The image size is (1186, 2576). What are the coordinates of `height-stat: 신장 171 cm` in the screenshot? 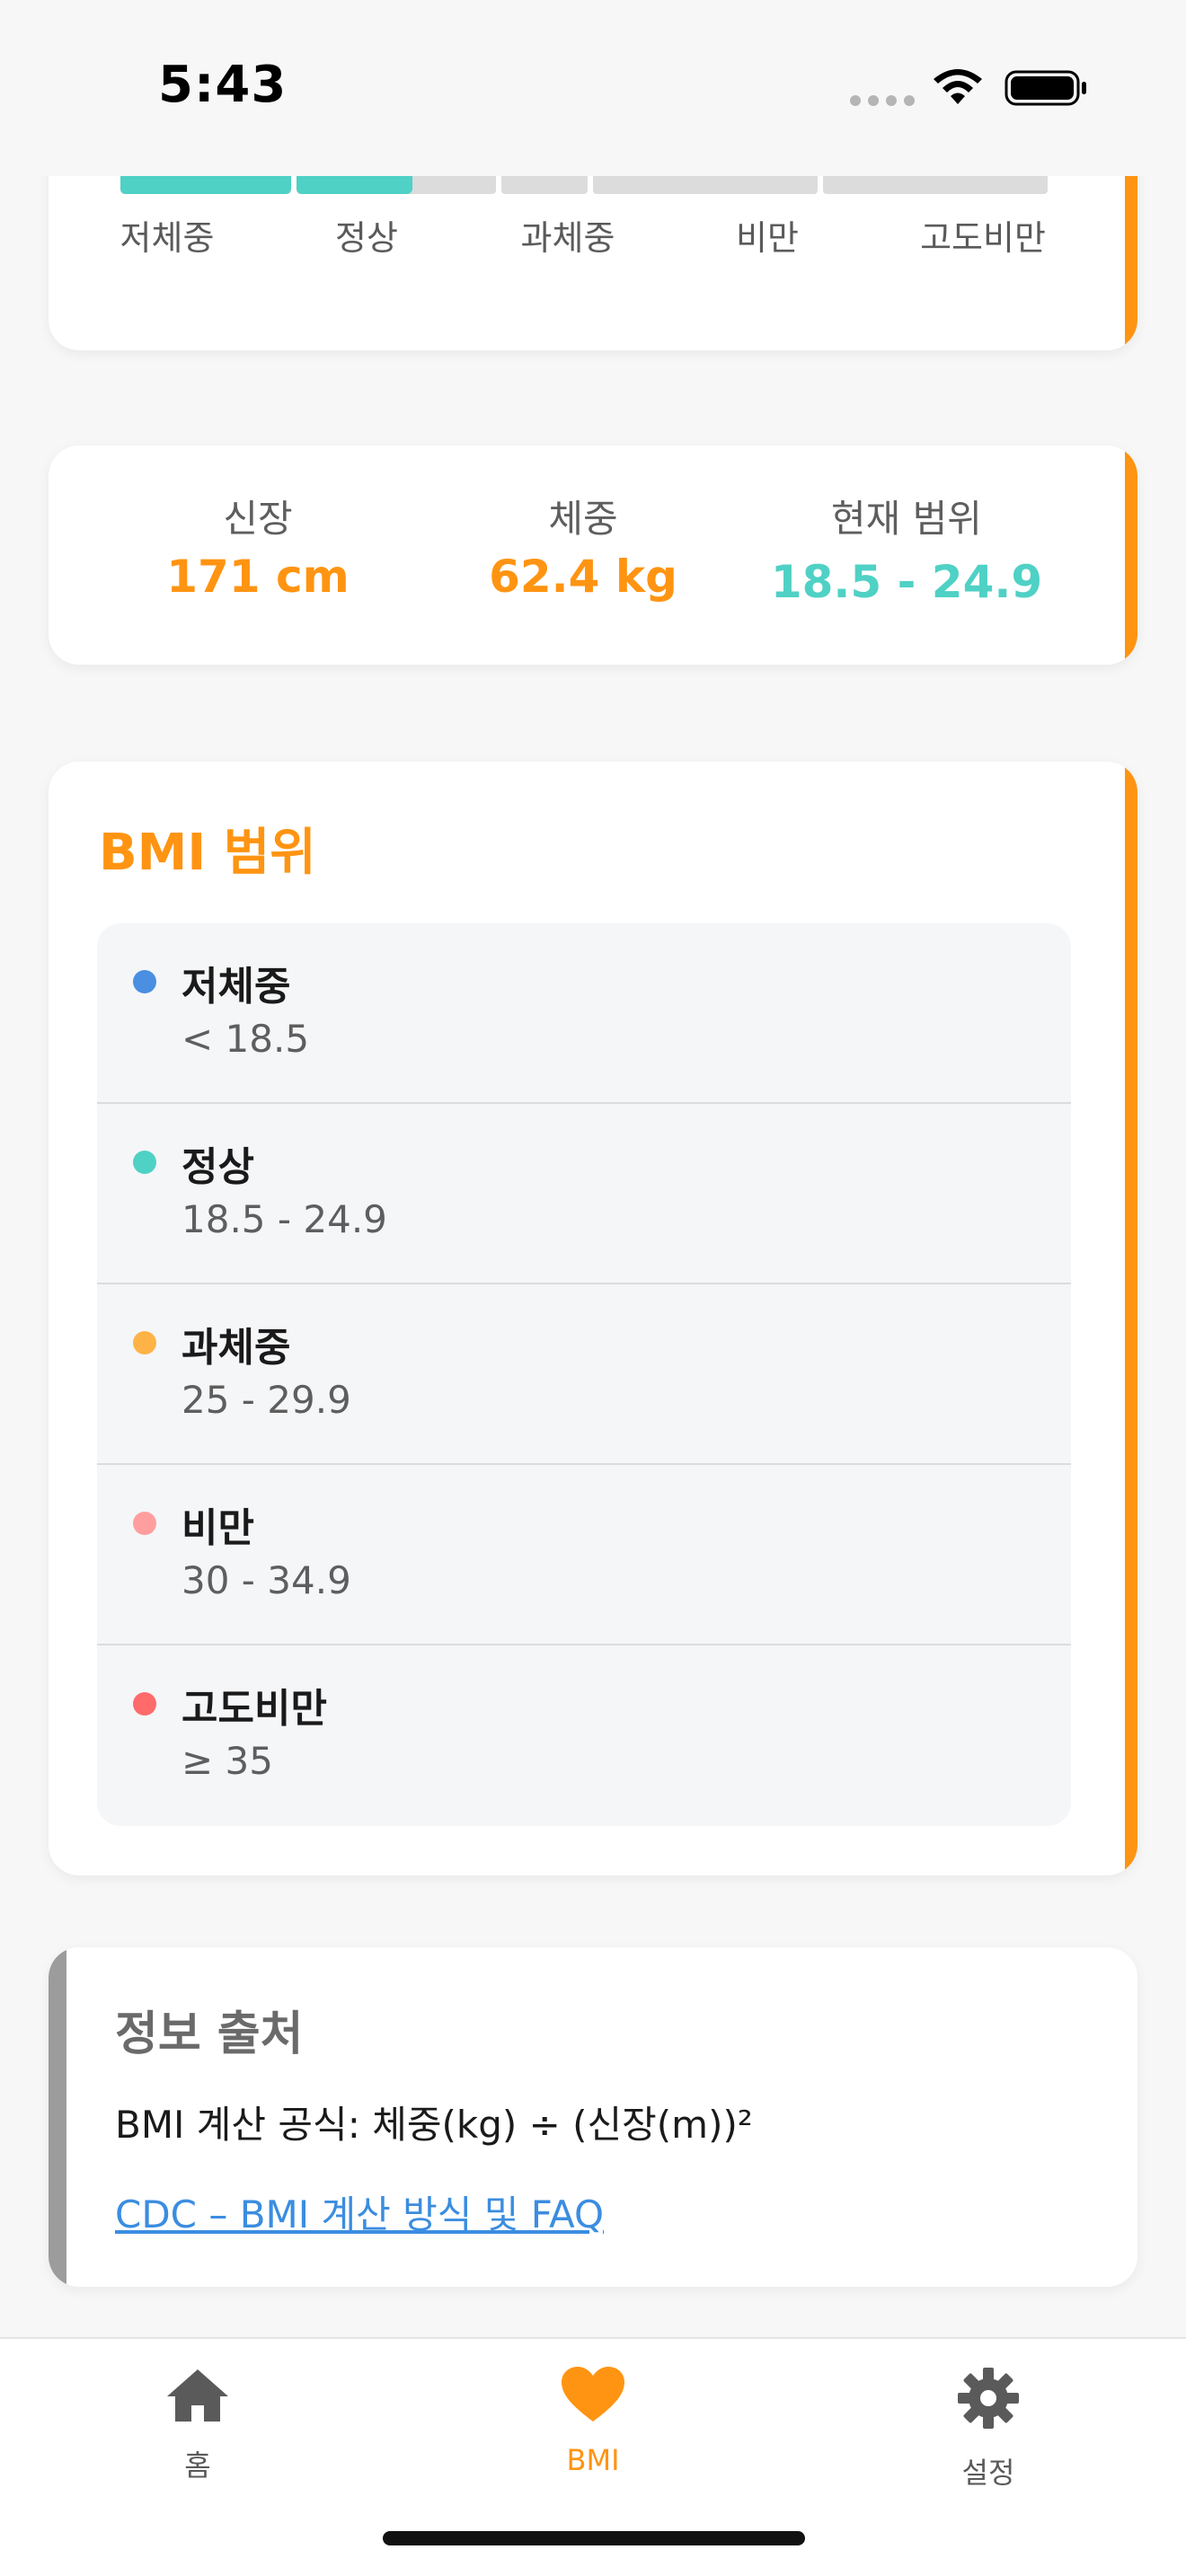 It's located at (258, 546).